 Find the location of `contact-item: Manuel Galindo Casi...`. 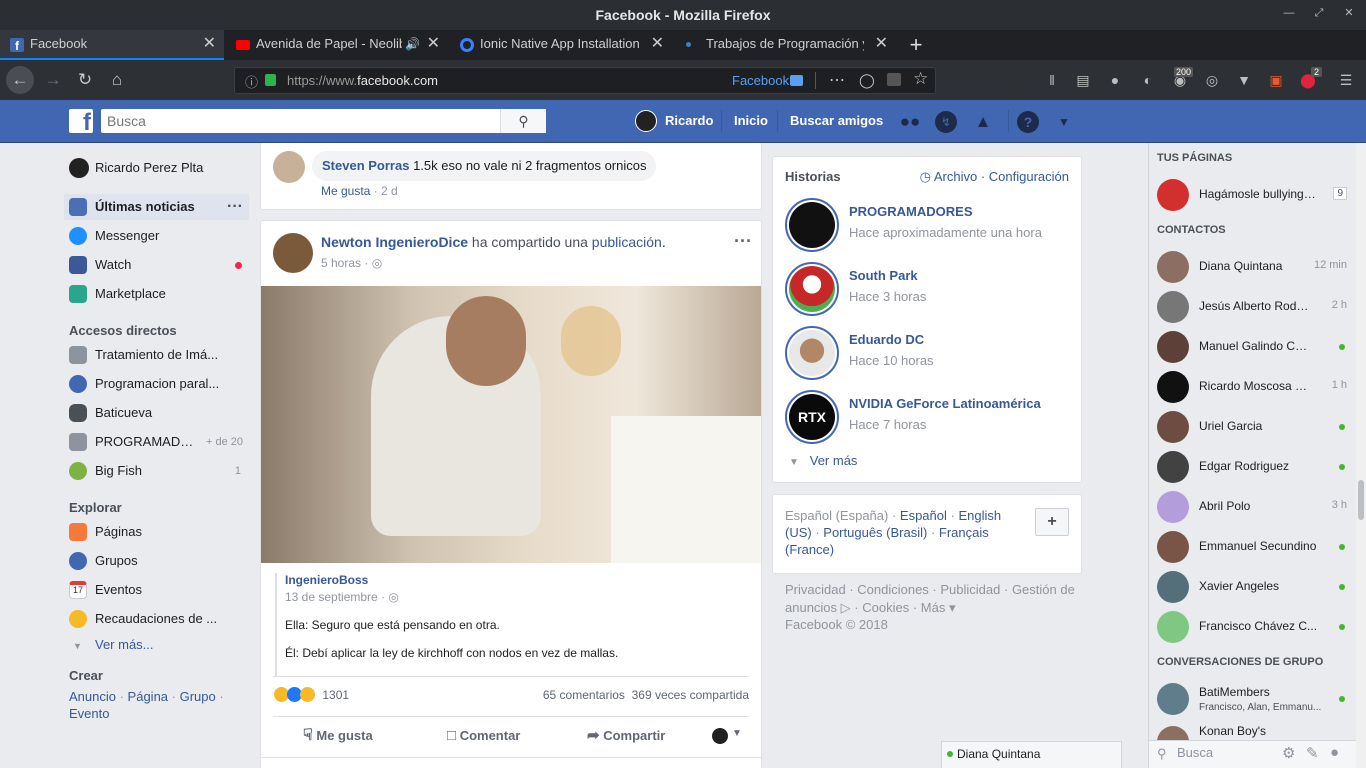

contact-item: Manuel Galindo Casi... is located at coordinates (1248, 347).